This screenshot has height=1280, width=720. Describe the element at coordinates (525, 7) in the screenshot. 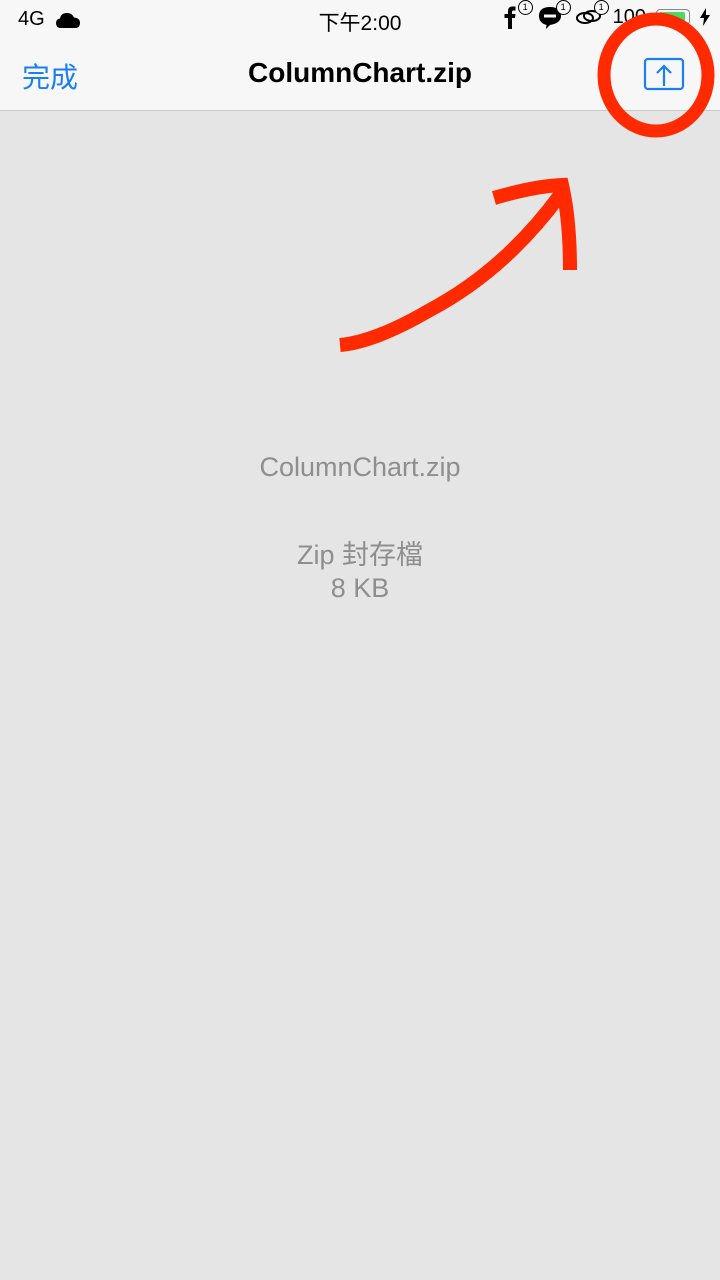

I see `facebook-badge: 1` at that location.